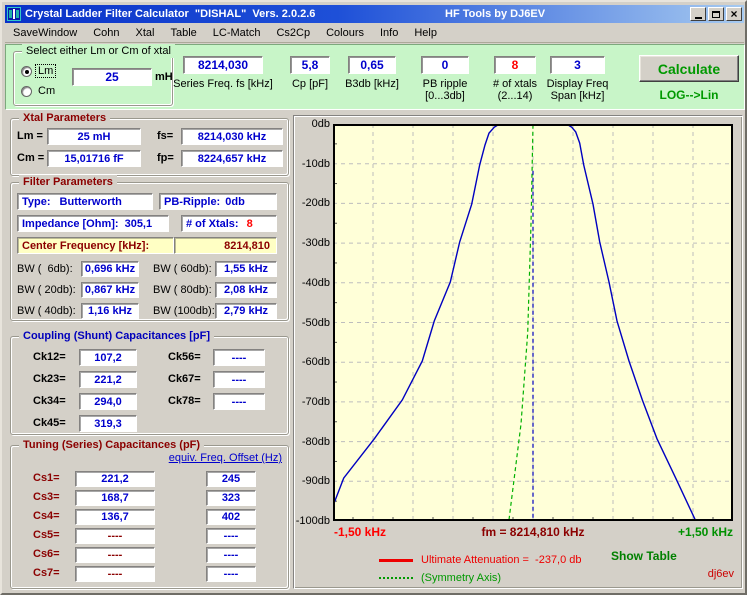 The height and width of the screenshot is (595, 747). Describe the element at coordinates (577, 90) in the screenshot. I see `top-field-label-5: Display Freq Span [kHz]` at that location.